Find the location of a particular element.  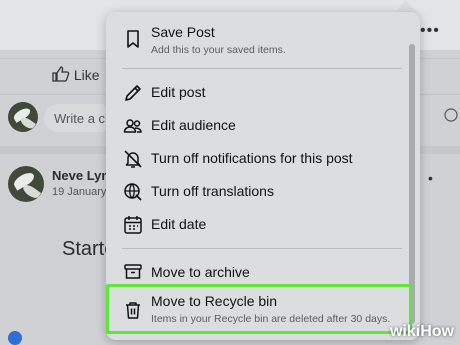

like-label: Like is located at coordinates (86, 75).